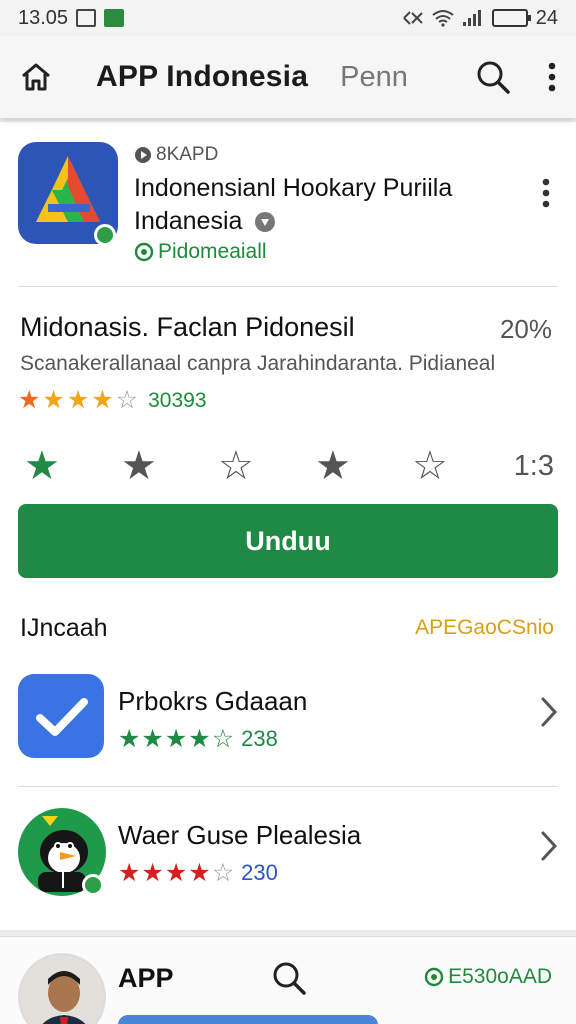 This screenshot has height=1024, width=576. I want to click on rate-star-1-icon: ★, so click(72, 466).